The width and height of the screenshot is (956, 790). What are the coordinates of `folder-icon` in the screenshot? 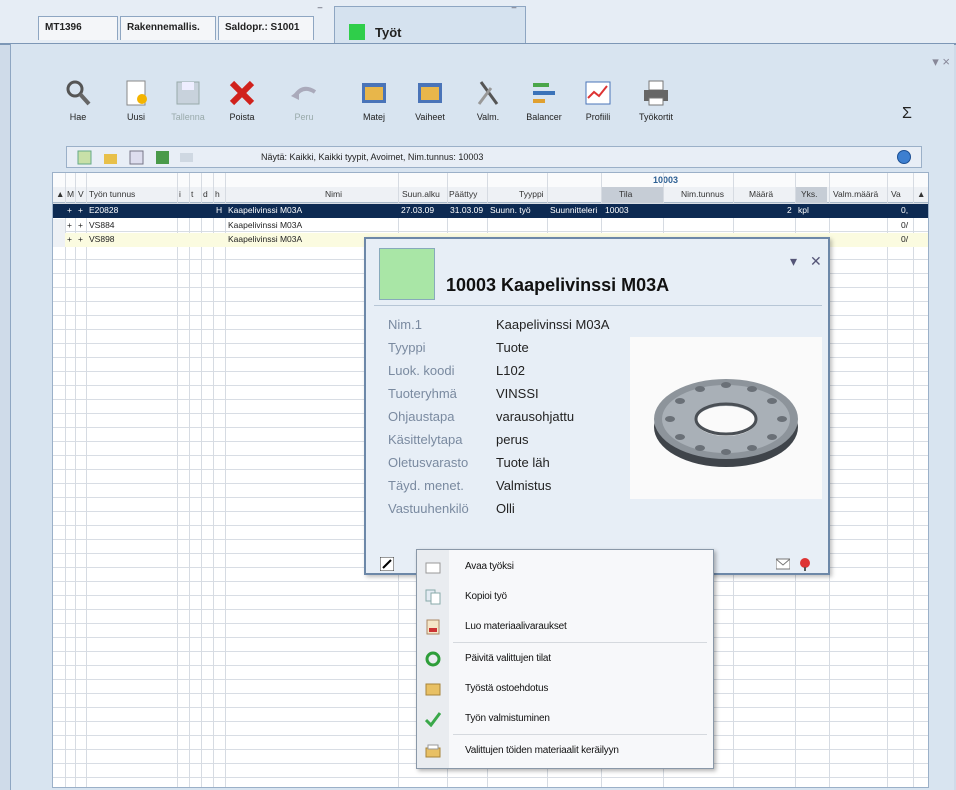 It's located at (110, 157).